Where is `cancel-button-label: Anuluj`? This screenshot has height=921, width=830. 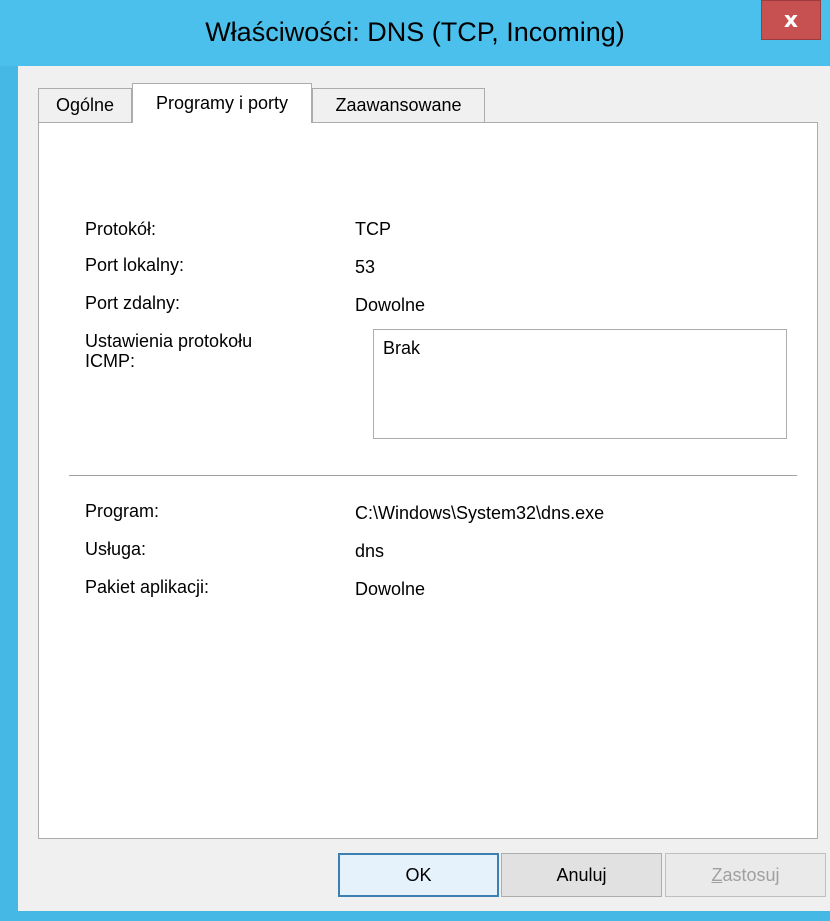
cancel-button-label: Anuluj is located at coordinates (581, 874).